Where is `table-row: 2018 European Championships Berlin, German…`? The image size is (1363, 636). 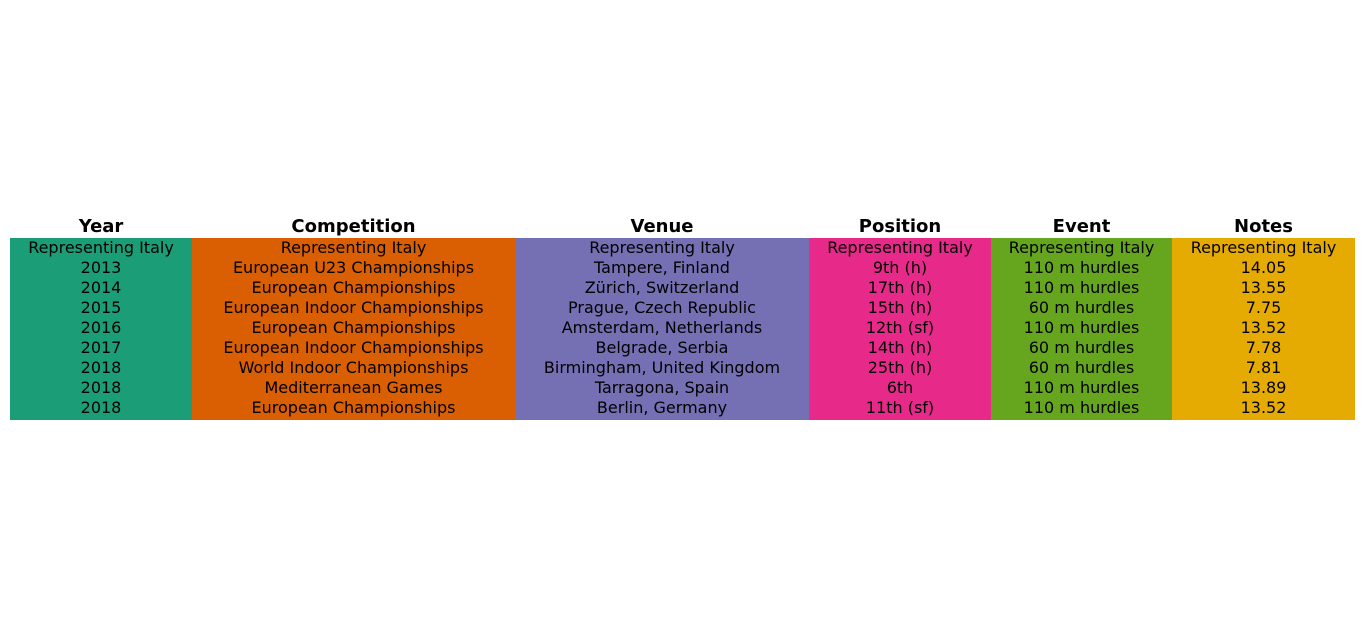 table-row: 2018 European Championships Berlin, German… is located at coordinates (682, 409).